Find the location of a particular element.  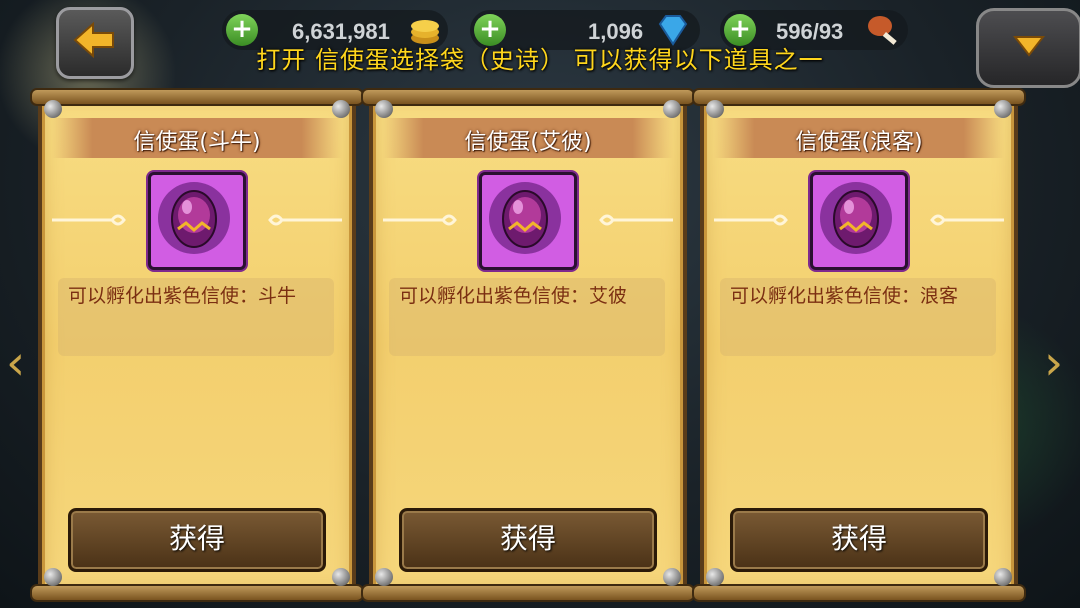

left-arrow-icon: ‹ is located at coordinates (15, 363).